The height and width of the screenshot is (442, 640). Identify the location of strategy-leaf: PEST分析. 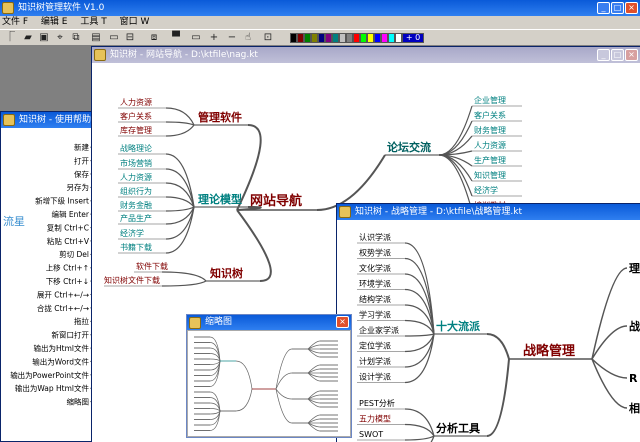
(377, 403).